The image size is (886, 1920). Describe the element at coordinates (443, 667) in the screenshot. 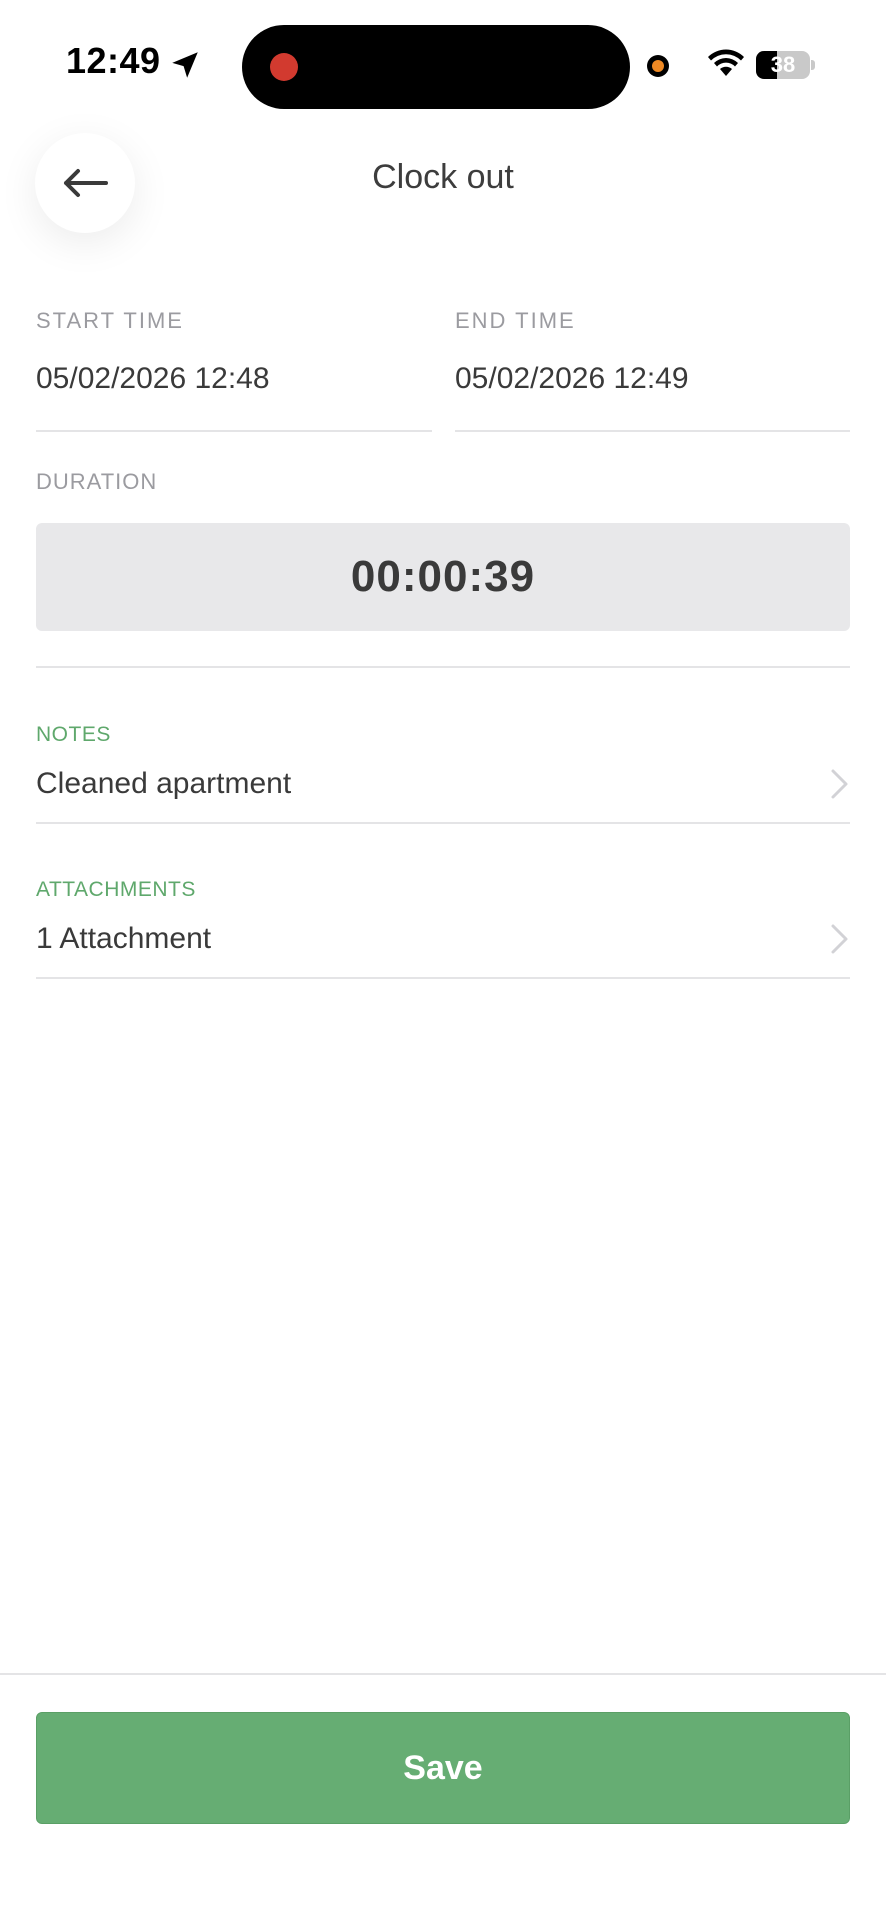

I see `duration-divider` at that location.